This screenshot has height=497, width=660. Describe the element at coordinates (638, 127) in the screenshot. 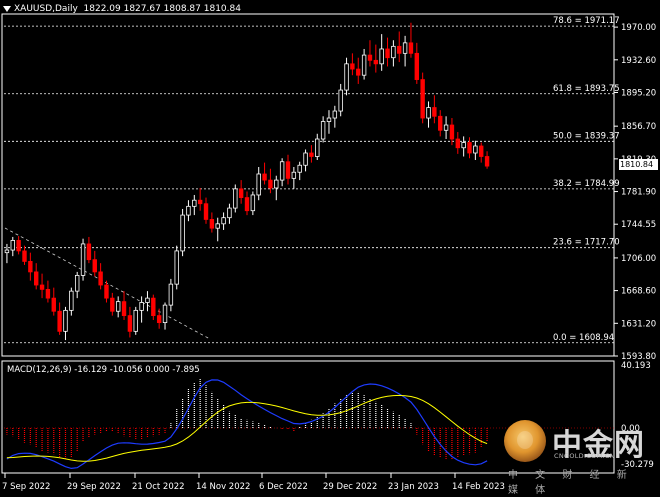

I see `price-tick-label: 1856.70` at that location.